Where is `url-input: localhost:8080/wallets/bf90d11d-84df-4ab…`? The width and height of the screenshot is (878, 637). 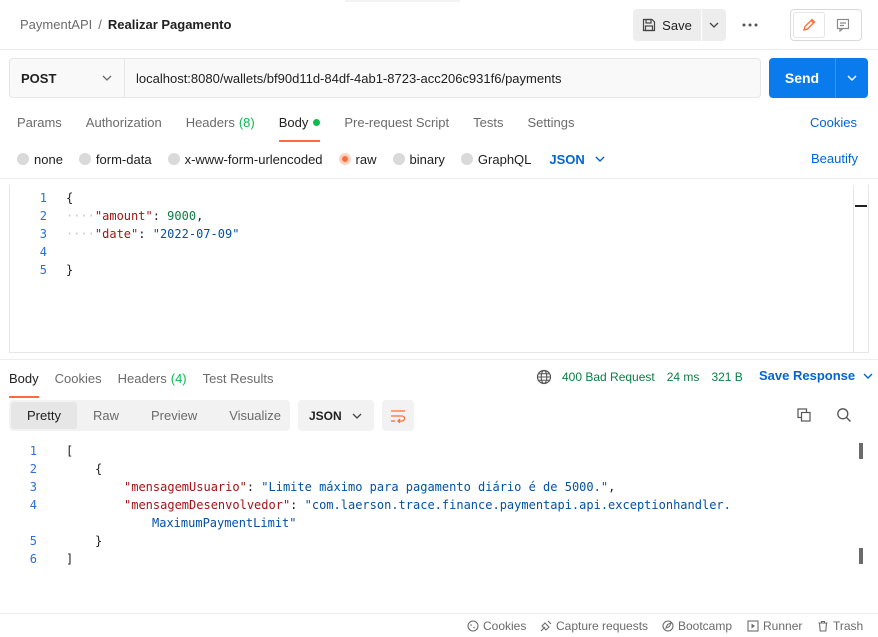
url-input: localhost:8080/wallets/bf90d11d-84df-4ab… is located at coordinates (442, 78).